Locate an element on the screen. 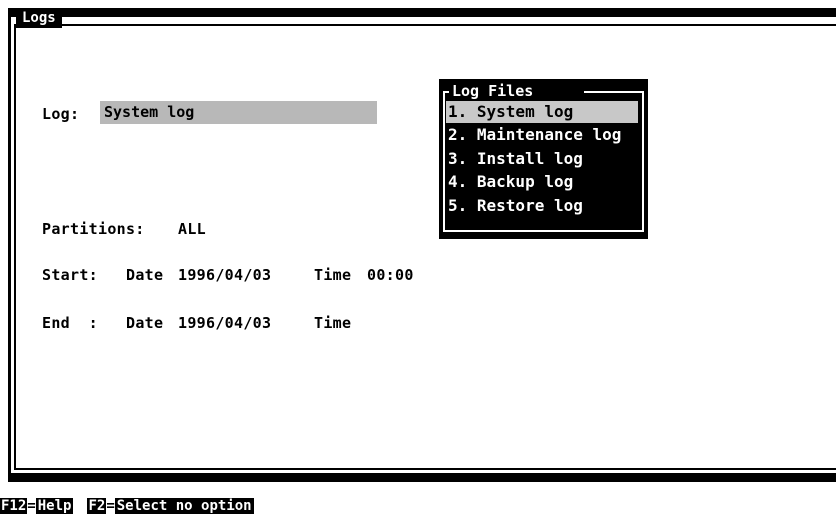 The width and height of the screenshot is (836, 517). f12-description: Help is located at coordinates (54, 506).